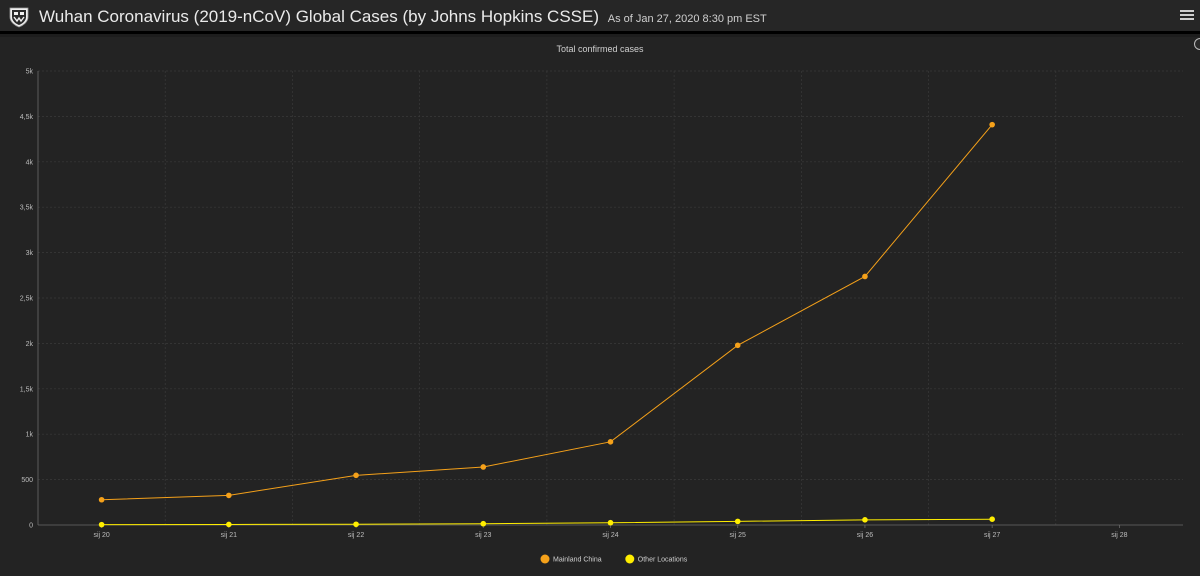 This screenshot has height=576, width=1200. I want to click on legend-label: Other Locations, so click(663, 560).